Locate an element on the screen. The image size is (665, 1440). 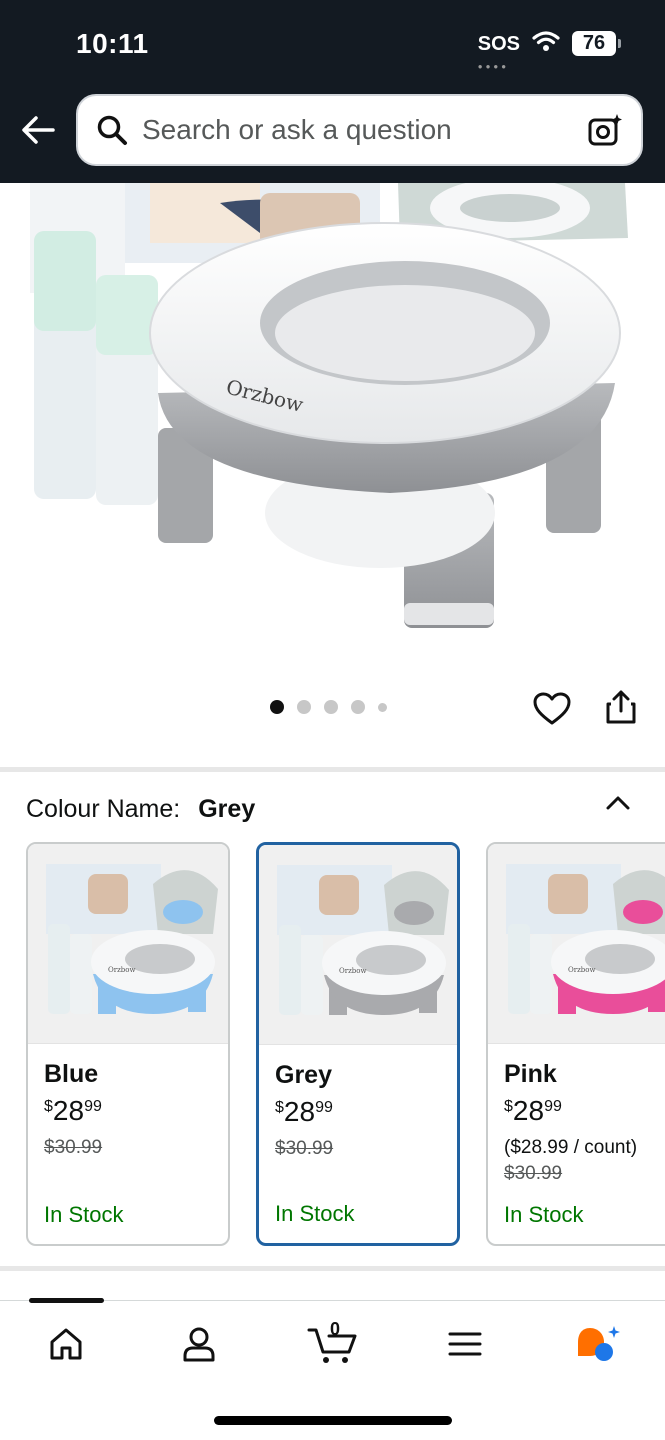
nav-rufus is located at coordinates (597, 1344).